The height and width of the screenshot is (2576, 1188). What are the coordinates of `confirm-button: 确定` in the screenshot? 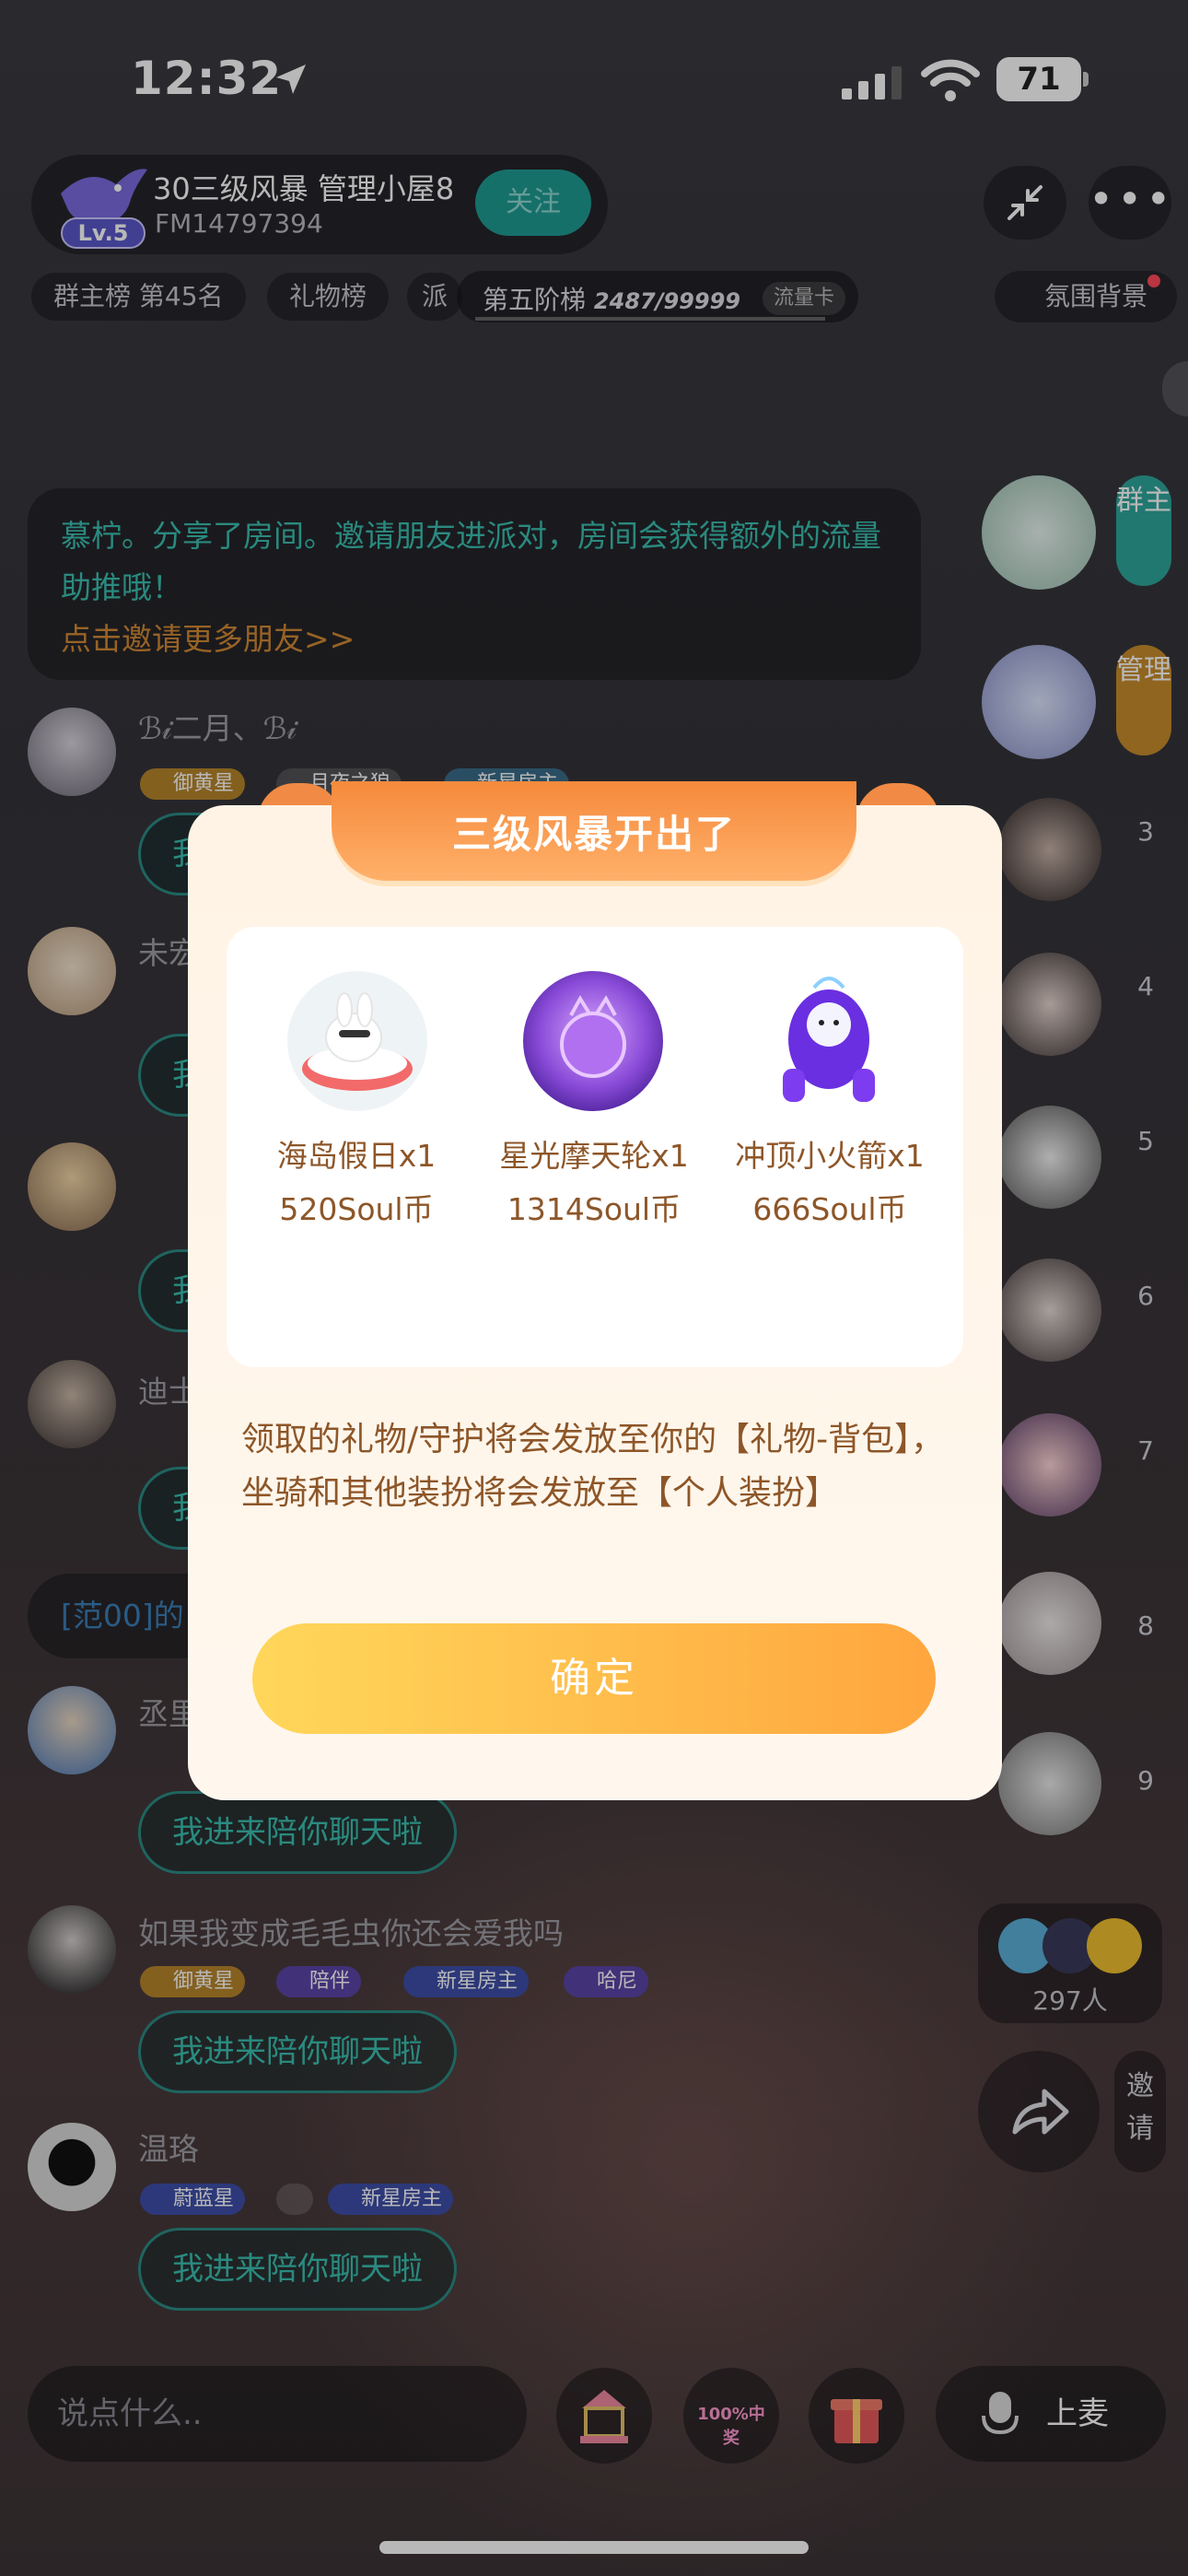 It's located at (594, 1678).